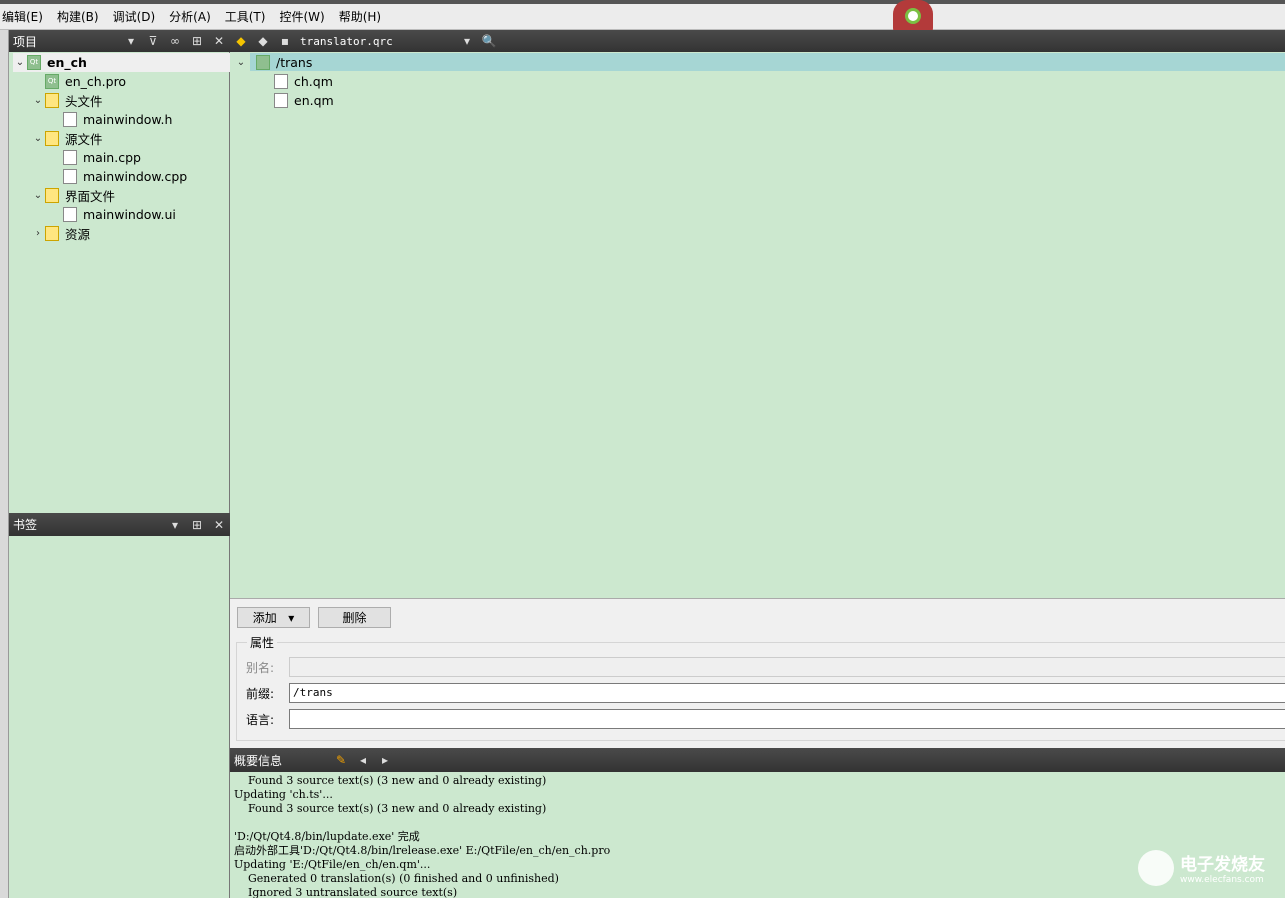 The height and width of the screenshot is (898, 1285). I want to click on lock-icon: ▪, so click(285, 41).